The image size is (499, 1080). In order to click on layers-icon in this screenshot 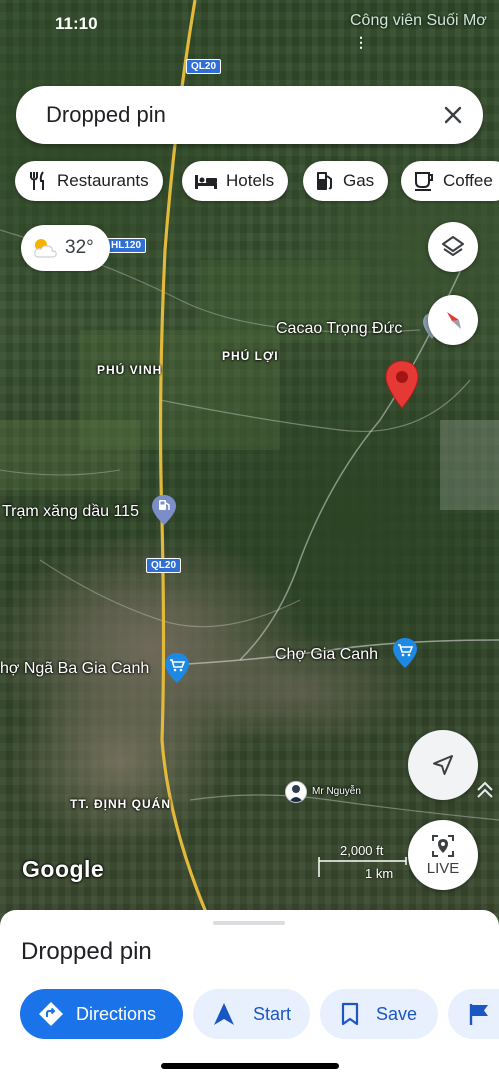, I will do `click(453, 246)`.